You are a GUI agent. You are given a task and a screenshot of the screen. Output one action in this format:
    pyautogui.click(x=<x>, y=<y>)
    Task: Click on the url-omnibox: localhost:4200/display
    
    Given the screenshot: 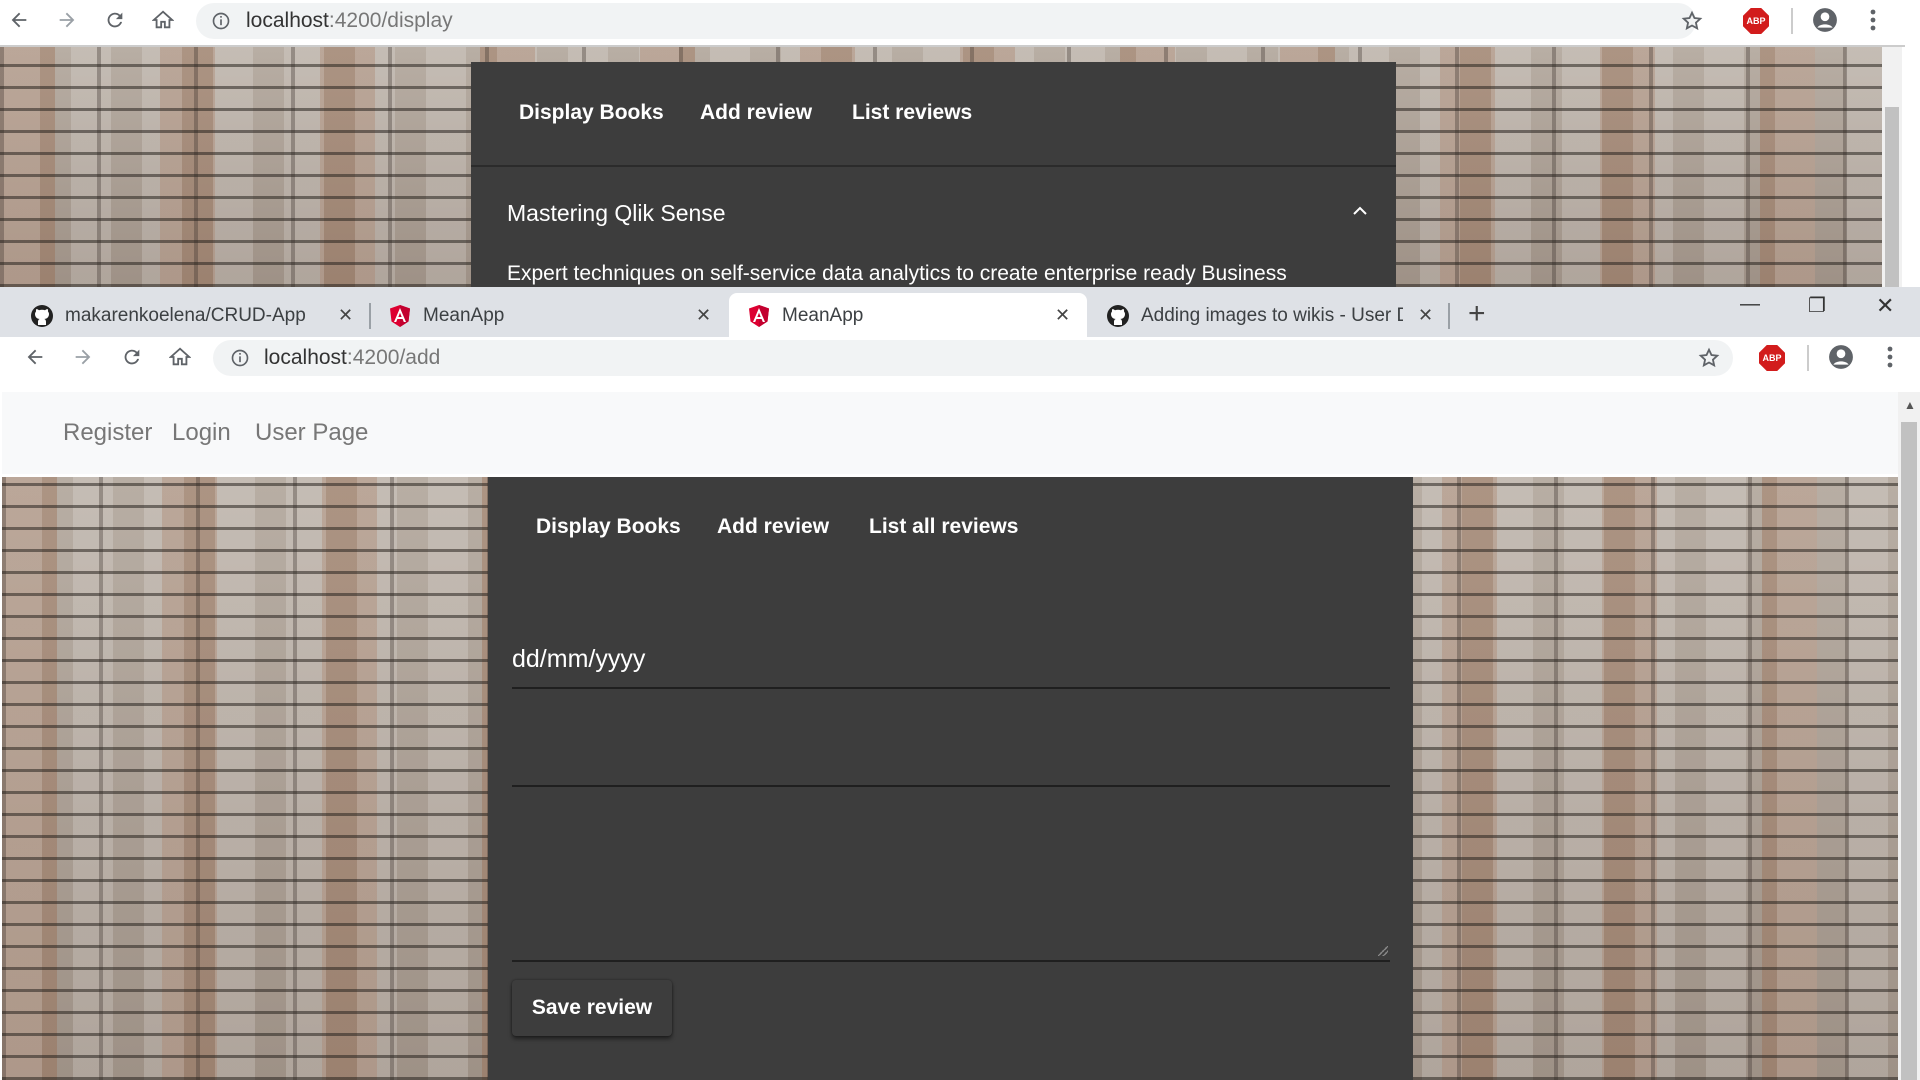 What is the action you would take?
    pyautogui.click(x=949, y=21)
    